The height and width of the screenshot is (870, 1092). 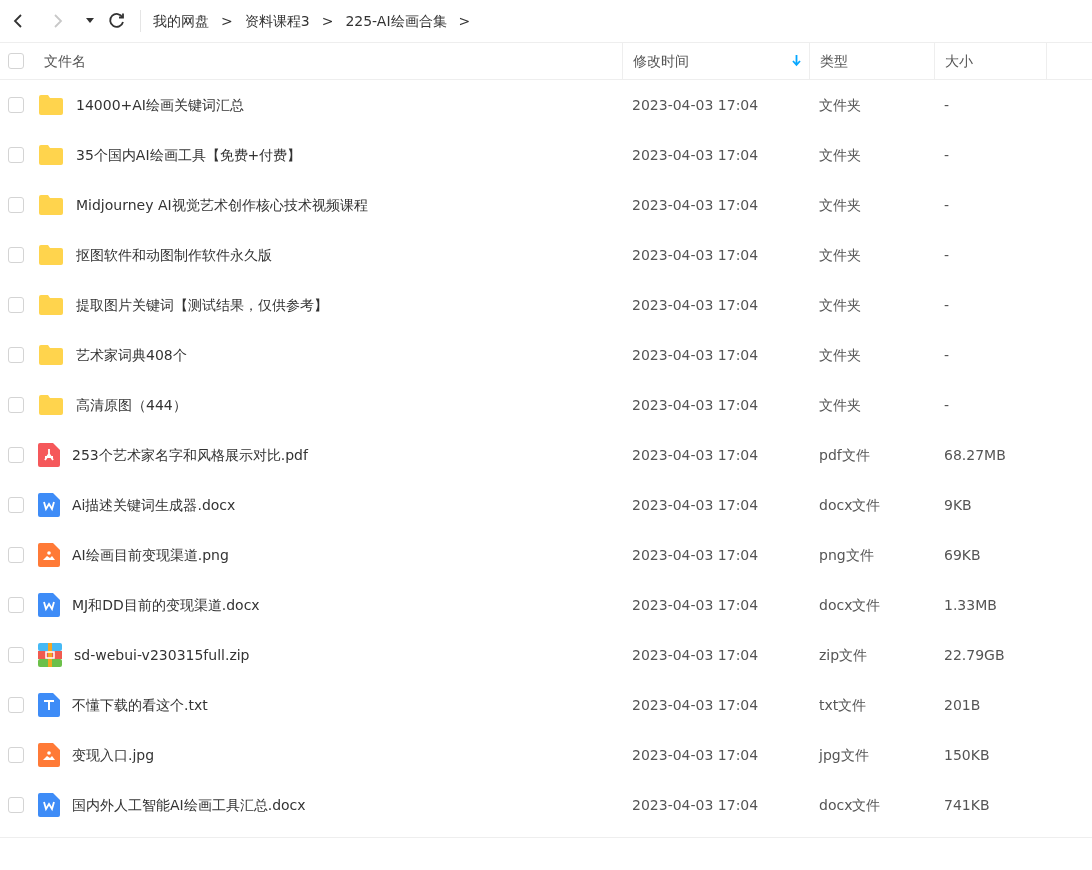 I want to click on file-name: 14000+AI绘画关键词汇总, so click(x=160, y=105).